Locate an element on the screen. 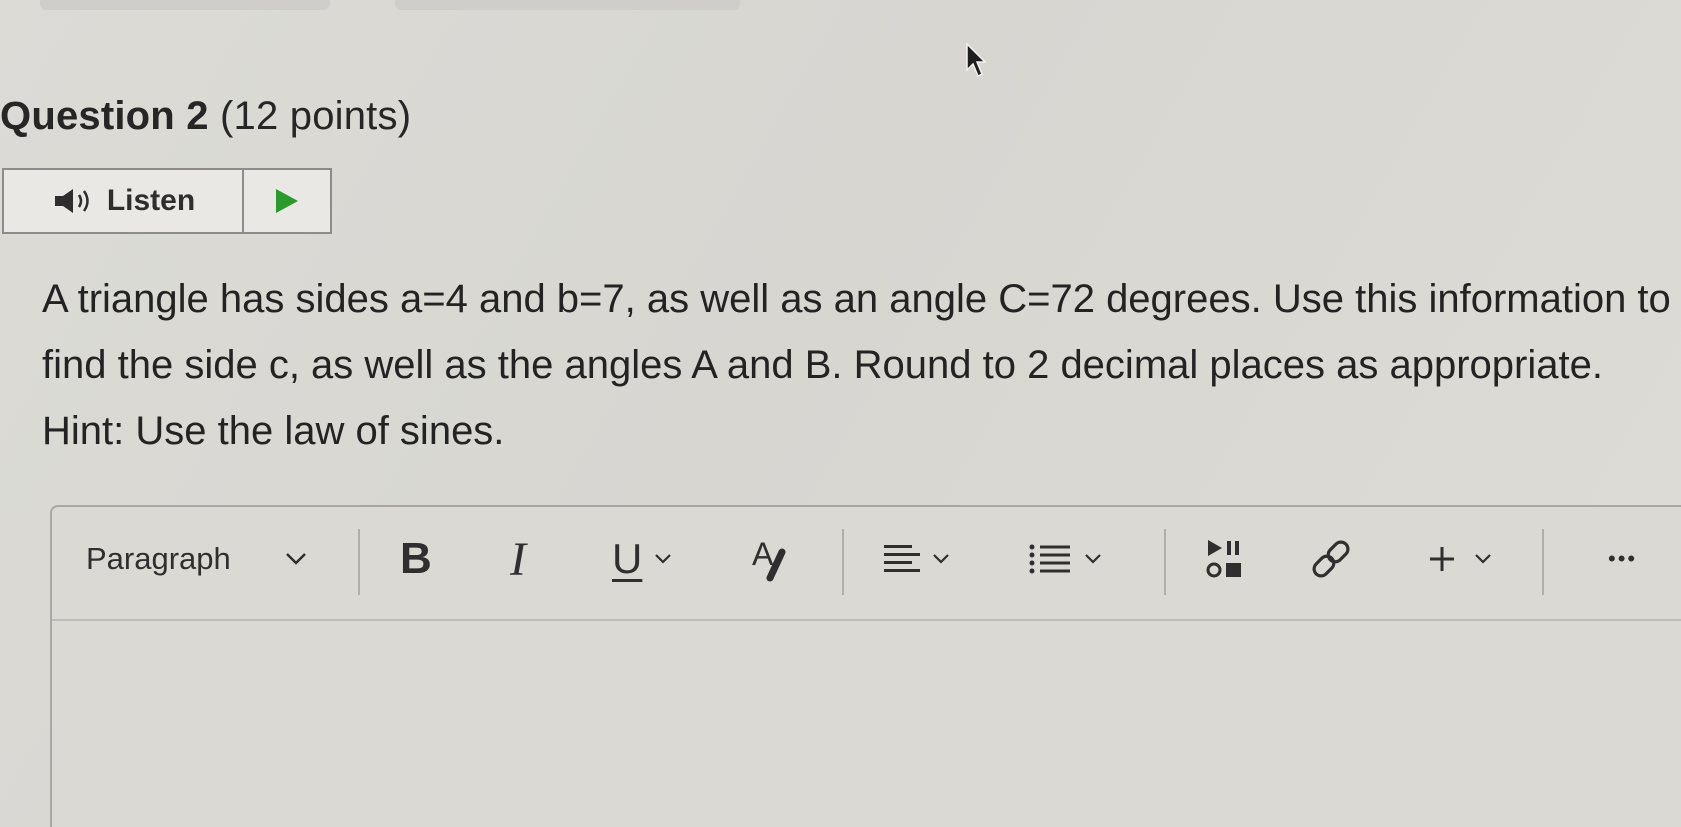 The image size is (1681, 827). align-icon is located at coordinates (902, 558).